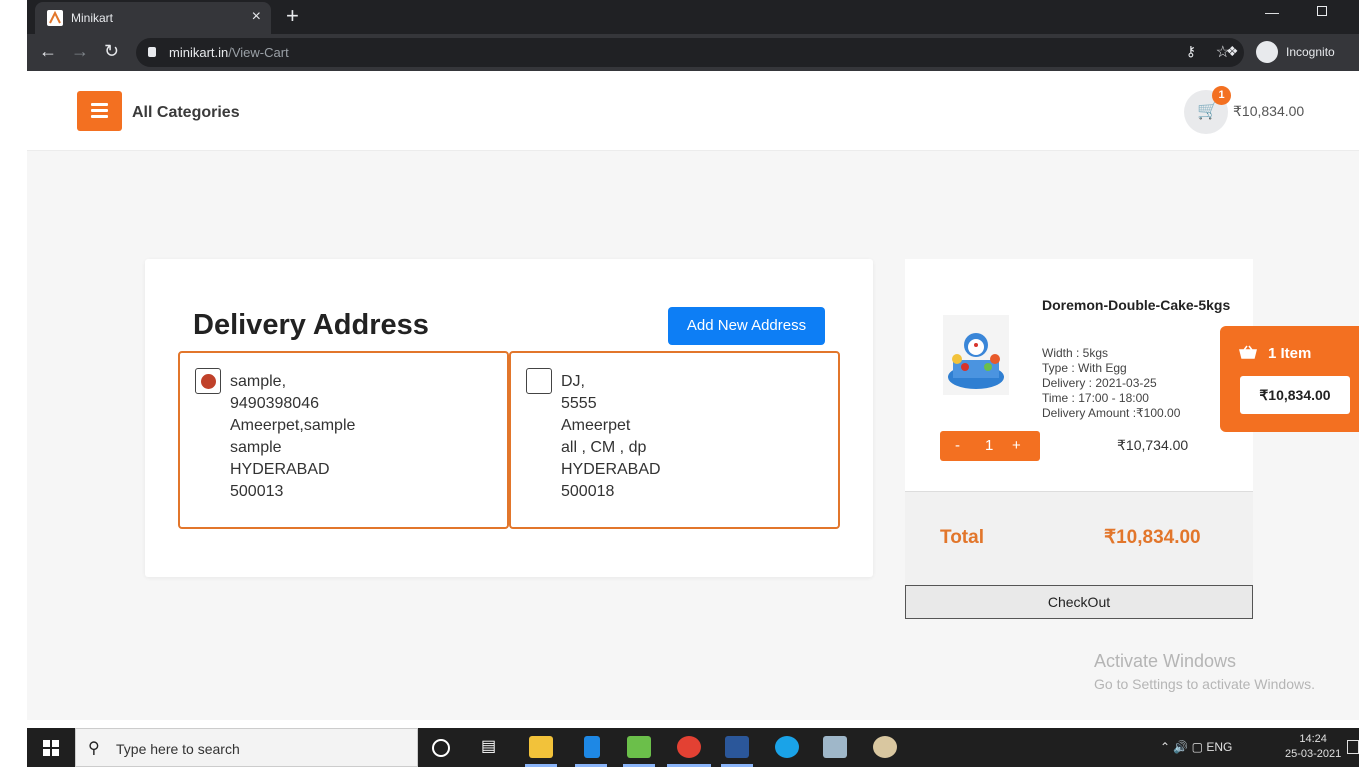  Describe the element at coordinates (1322, 11) in the screenshot. I see `window-restore-icon` at that location.